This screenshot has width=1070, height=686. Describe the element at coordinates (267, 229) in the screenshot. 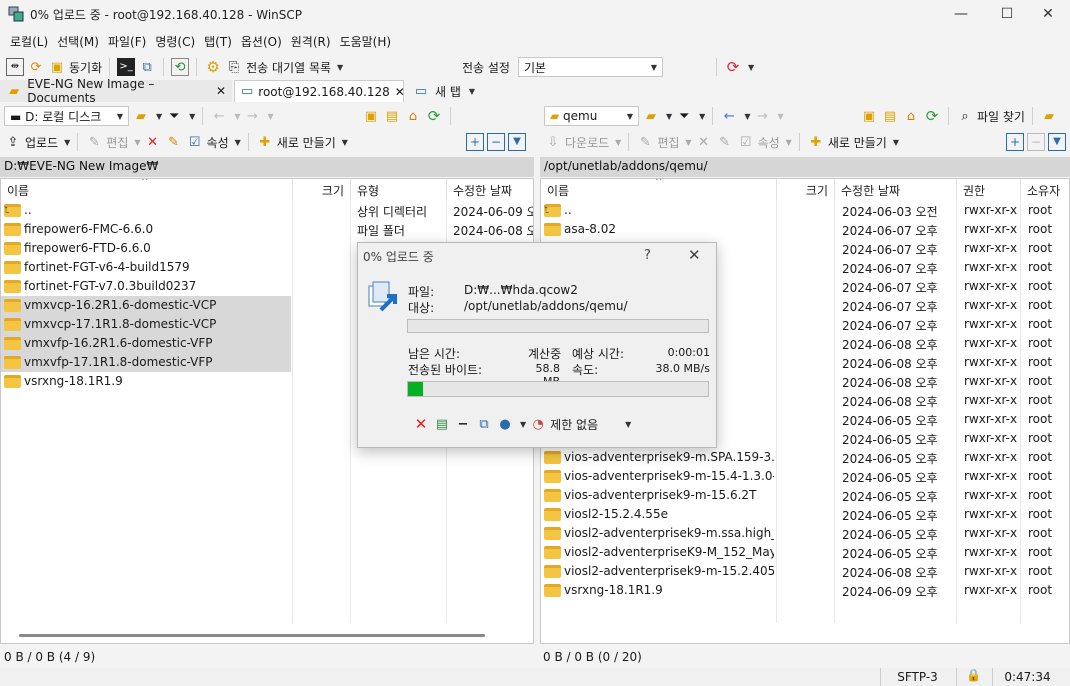

I see `table-row: firepower6-FMC-6.6.0 파일 폴더 2024-06-08 오` at that location.